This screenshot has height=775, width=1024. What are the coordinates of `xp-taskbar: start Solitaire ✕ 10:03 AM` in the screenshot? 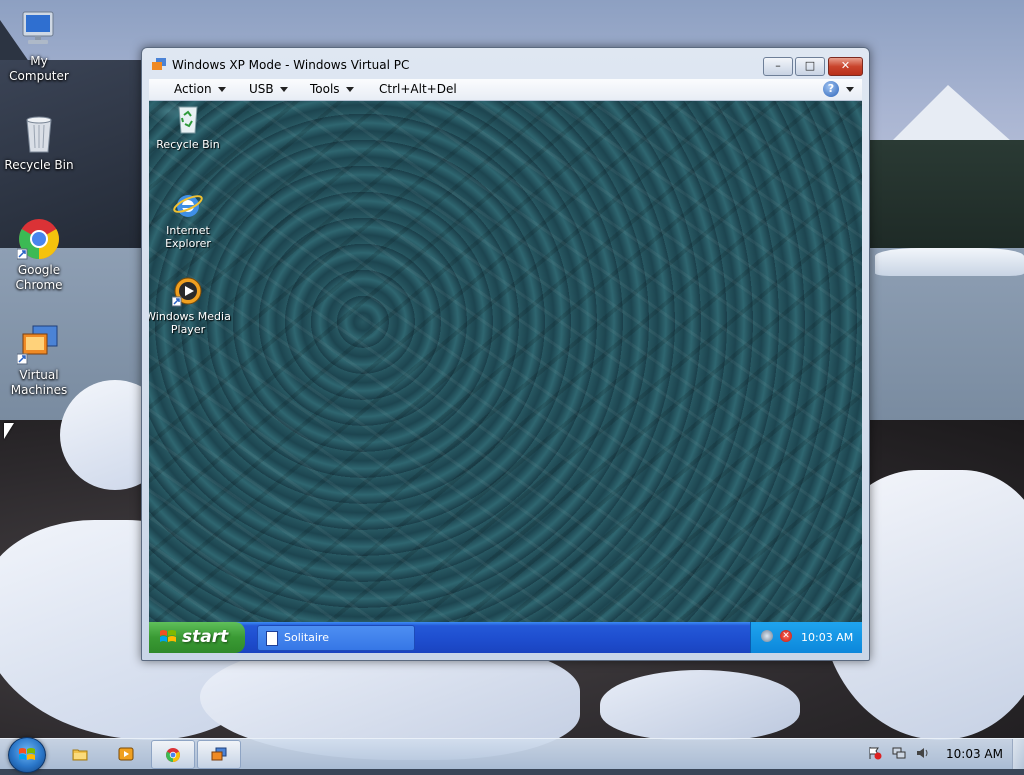 It's located at (505, 637).